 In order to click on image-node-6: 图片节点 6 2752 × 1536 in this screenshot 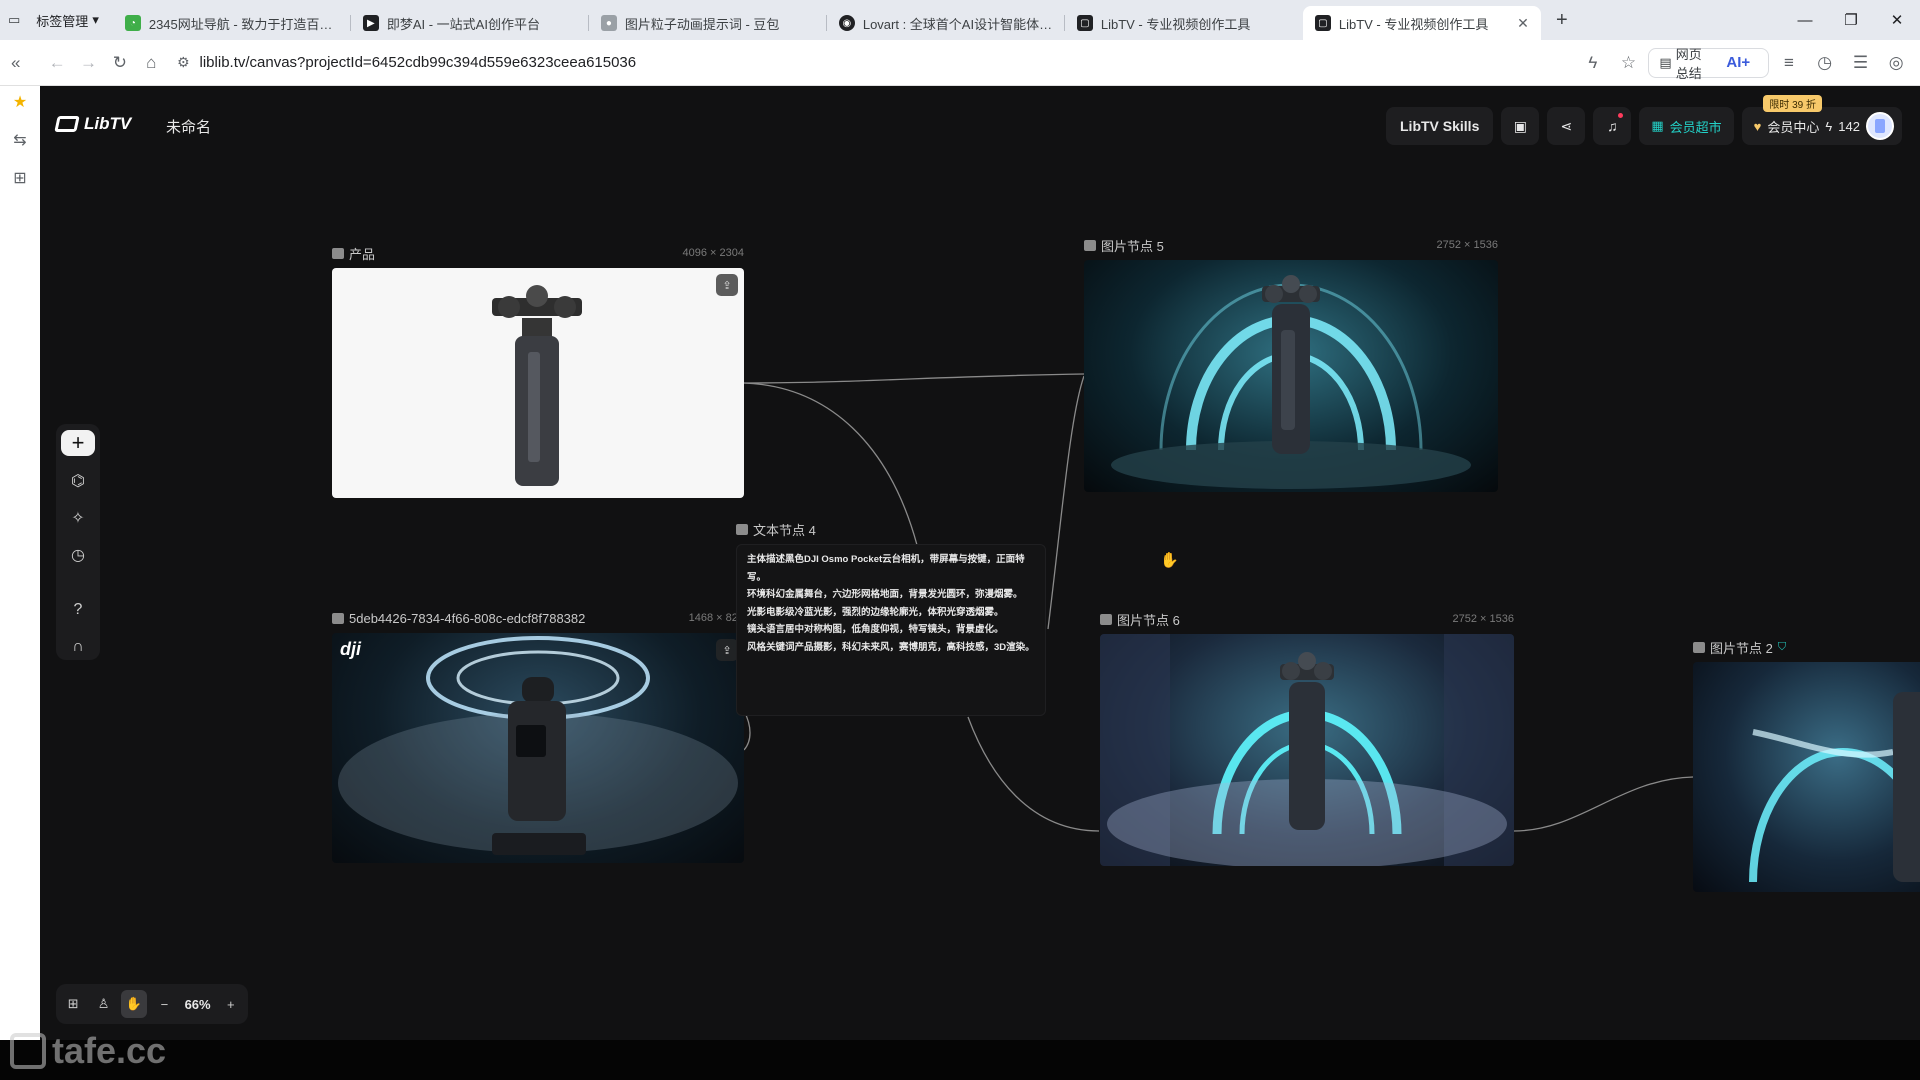, I will do `click(1307, 741)`.